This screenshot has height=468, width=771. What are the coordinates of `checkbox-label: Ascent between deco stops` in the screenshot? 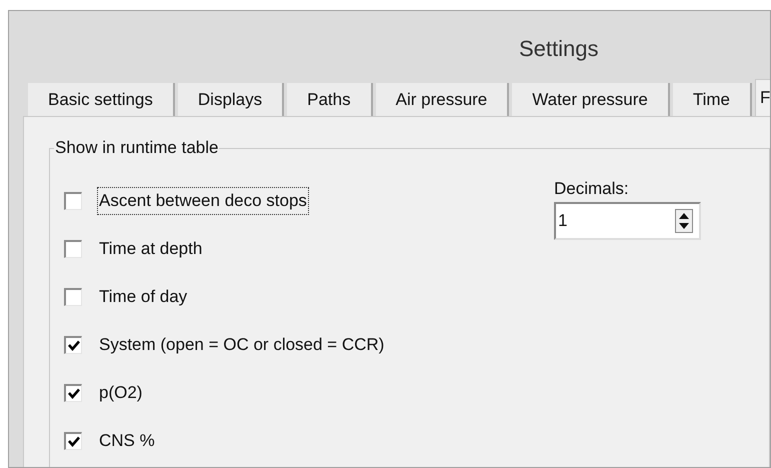 It's located at (203, 201).